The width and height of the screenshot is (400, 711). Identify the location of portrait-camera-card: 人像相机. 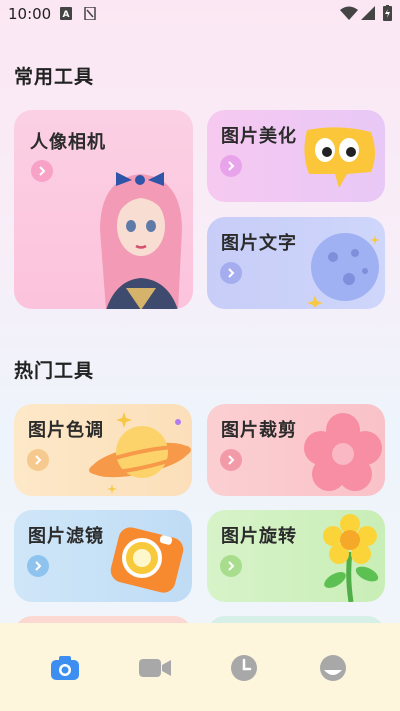
(103, 209).